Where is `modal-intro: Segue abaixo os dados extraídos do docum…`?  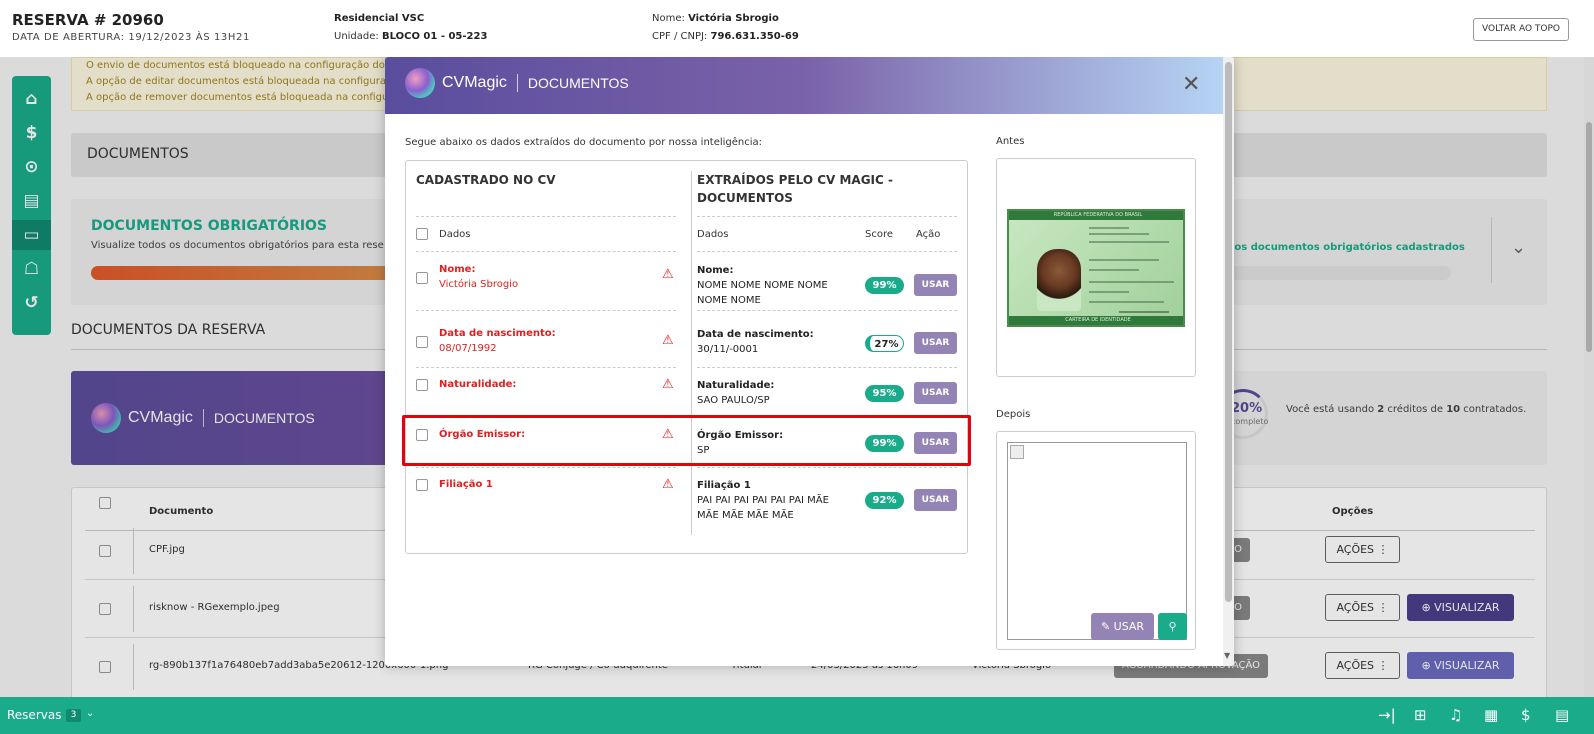 modal-intro: Segue abaixo os dados extraídos do docum… is located at coordinates (584, 142).